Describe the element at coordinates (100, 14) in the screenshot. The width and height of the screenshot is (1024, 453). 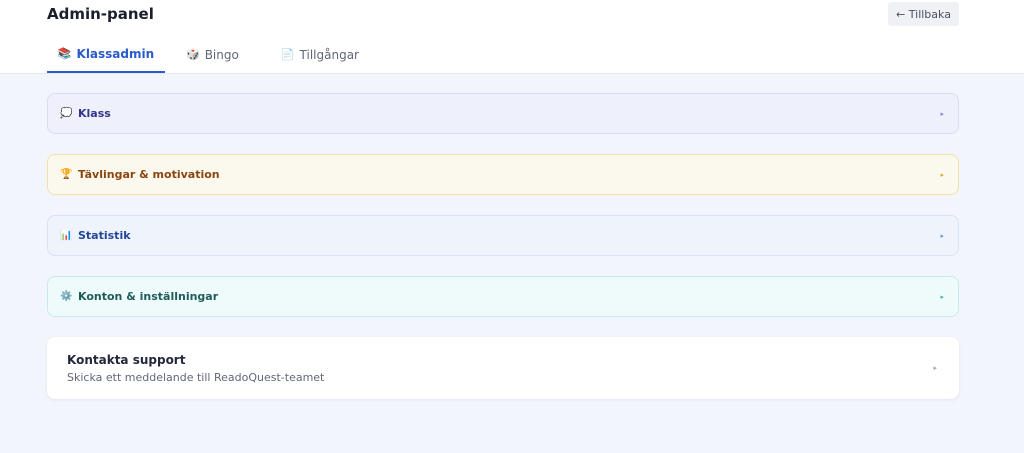
I see `page-title: Admin-panel` at that location.